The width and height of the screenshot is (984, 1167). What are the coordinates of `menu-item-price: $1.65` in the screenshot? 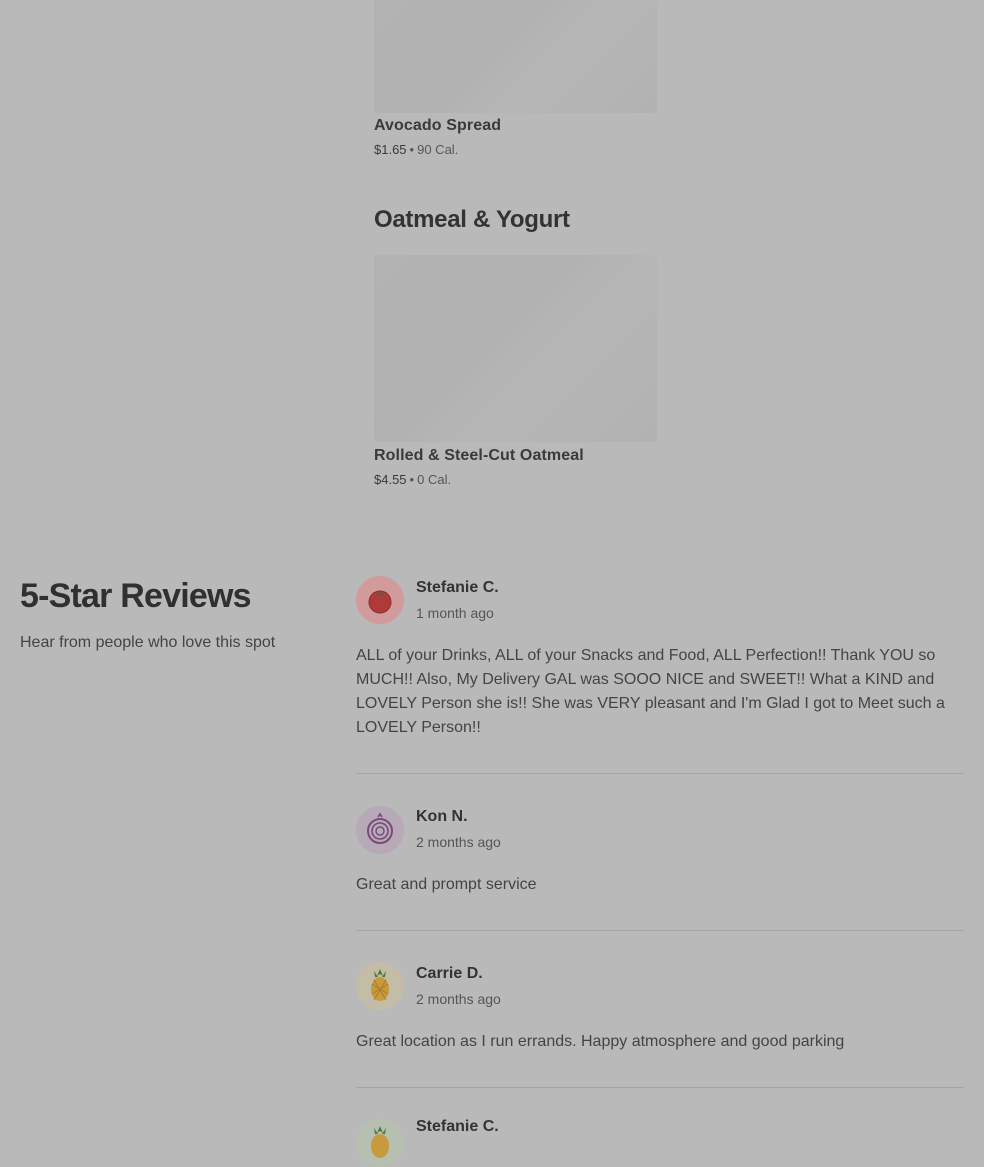 It's located at (390, 149).